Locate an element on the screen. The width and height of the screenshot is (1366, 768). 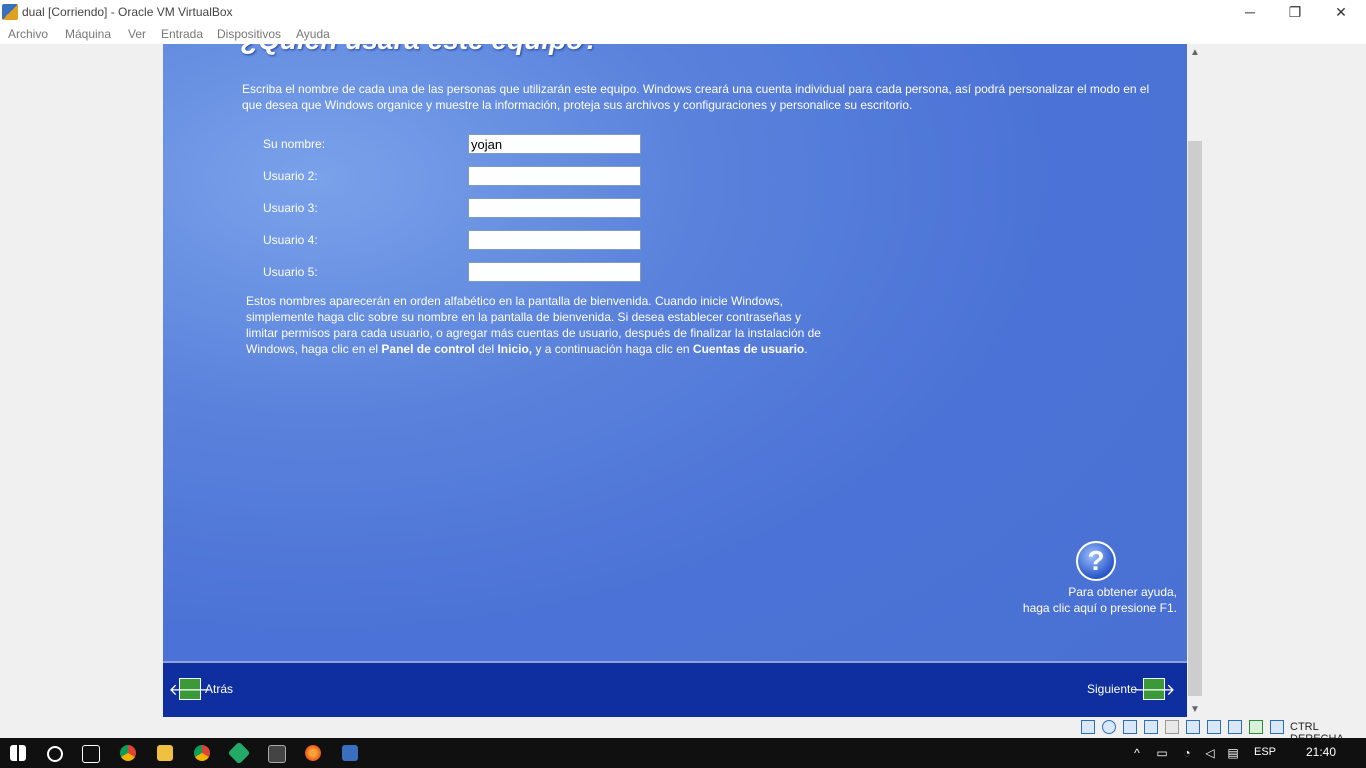
cortana-search-icon is located at coordinates (55, 754).